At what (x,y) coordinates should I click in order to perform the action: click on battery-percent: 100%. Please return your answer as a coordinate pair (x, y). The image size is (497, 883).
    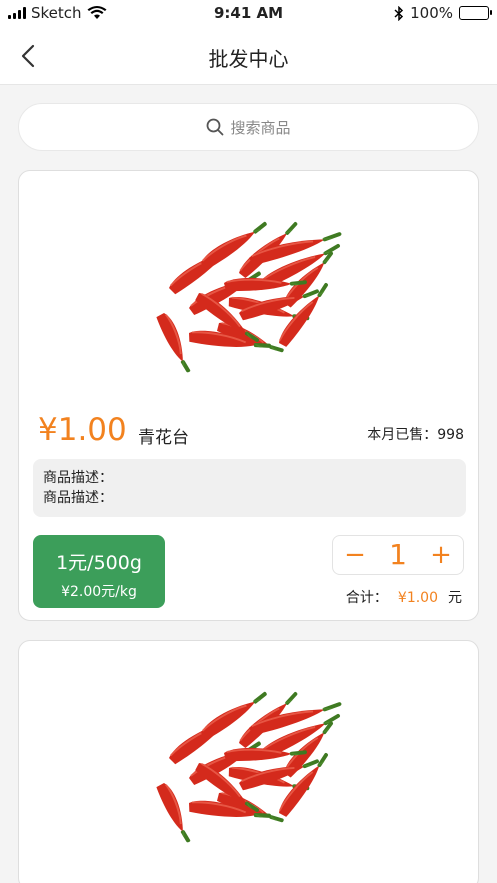
    Looking at the image, I should click on (431, 13).